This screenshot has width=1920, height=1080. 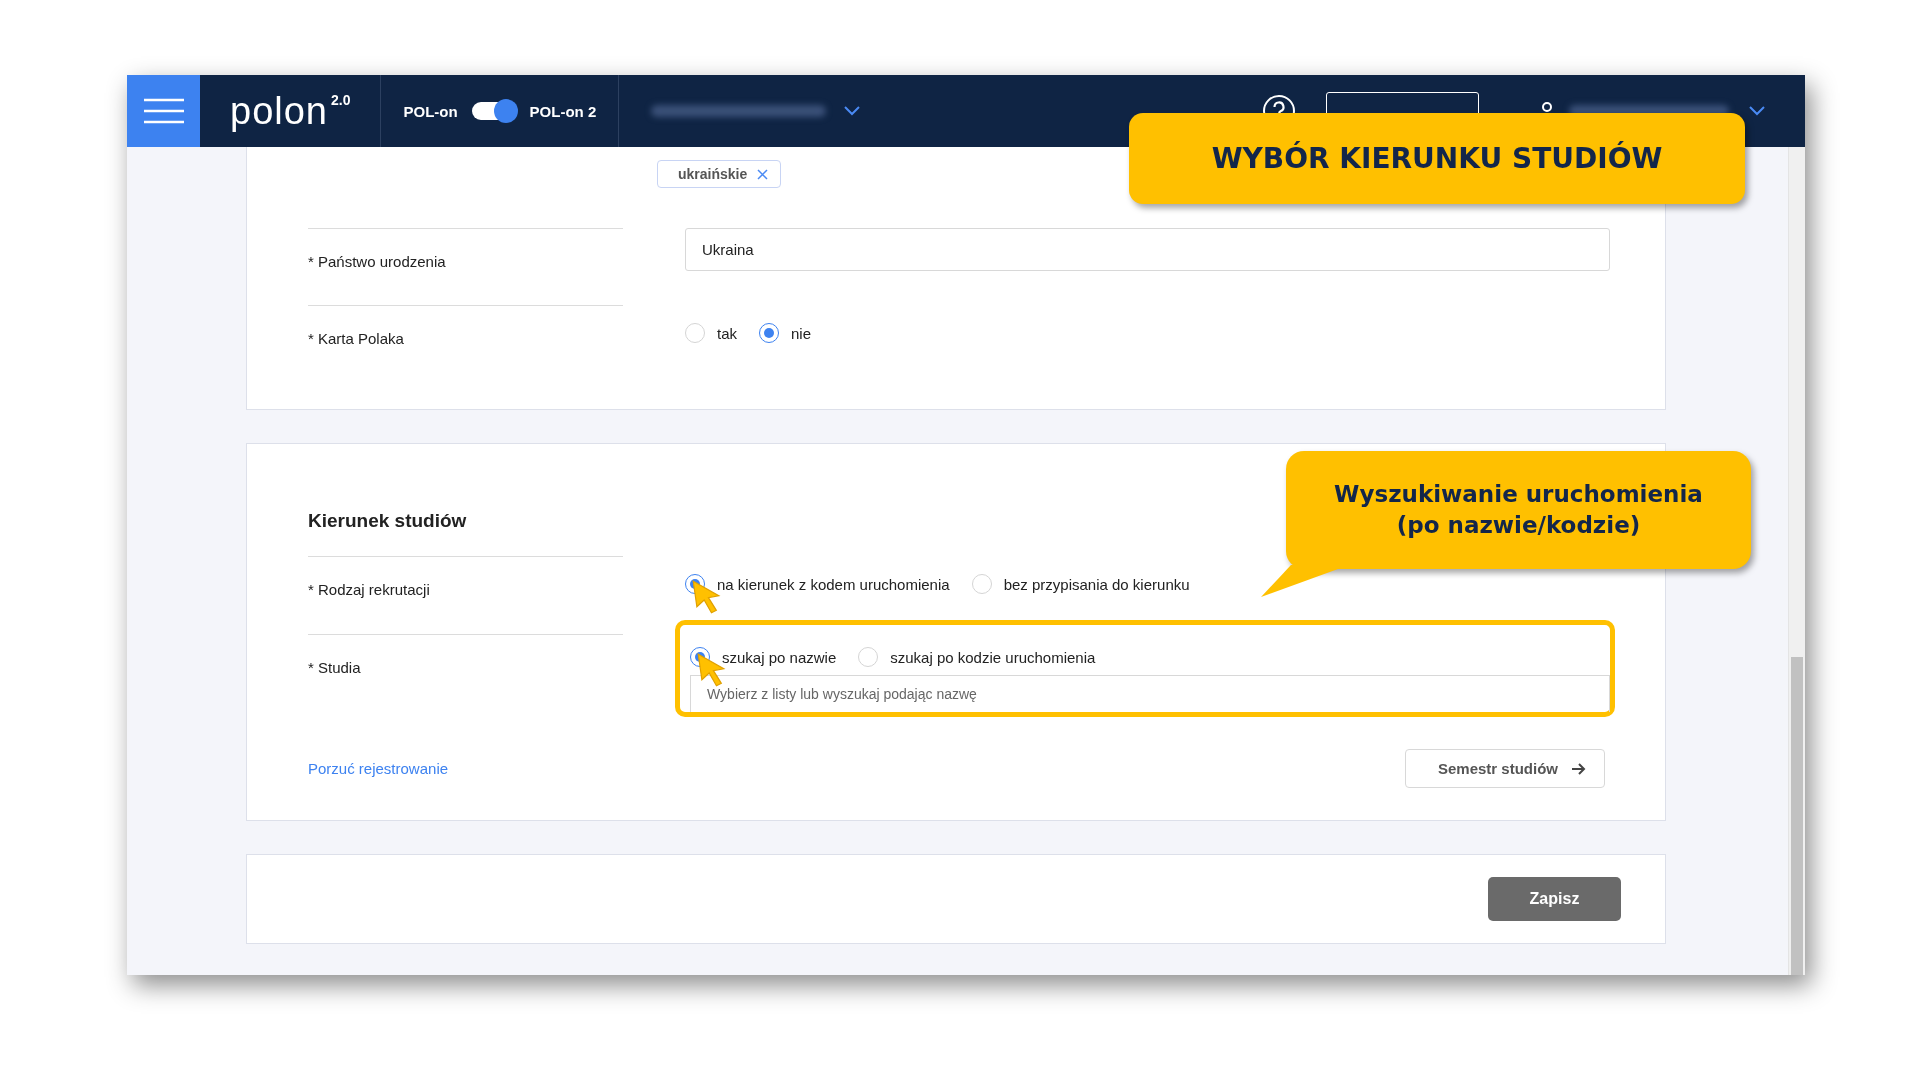 What do you see at coordinates (711, 333) in the screenshot?
I see `radio-option: tak` at bounding box center [711, 333].